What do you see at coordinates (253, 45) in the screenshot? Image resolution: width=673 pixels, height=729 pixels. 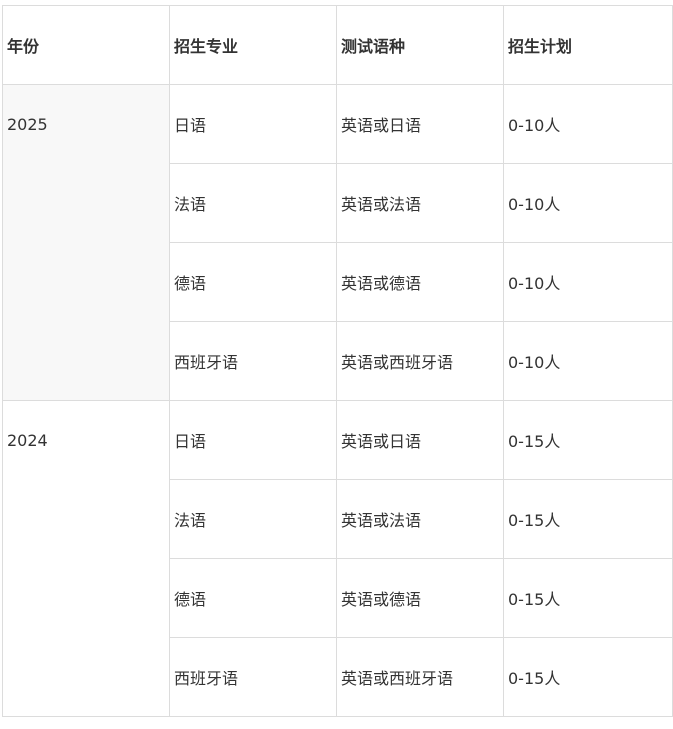 I see `header-major: 招生专业` at bounding box center [253, 45].